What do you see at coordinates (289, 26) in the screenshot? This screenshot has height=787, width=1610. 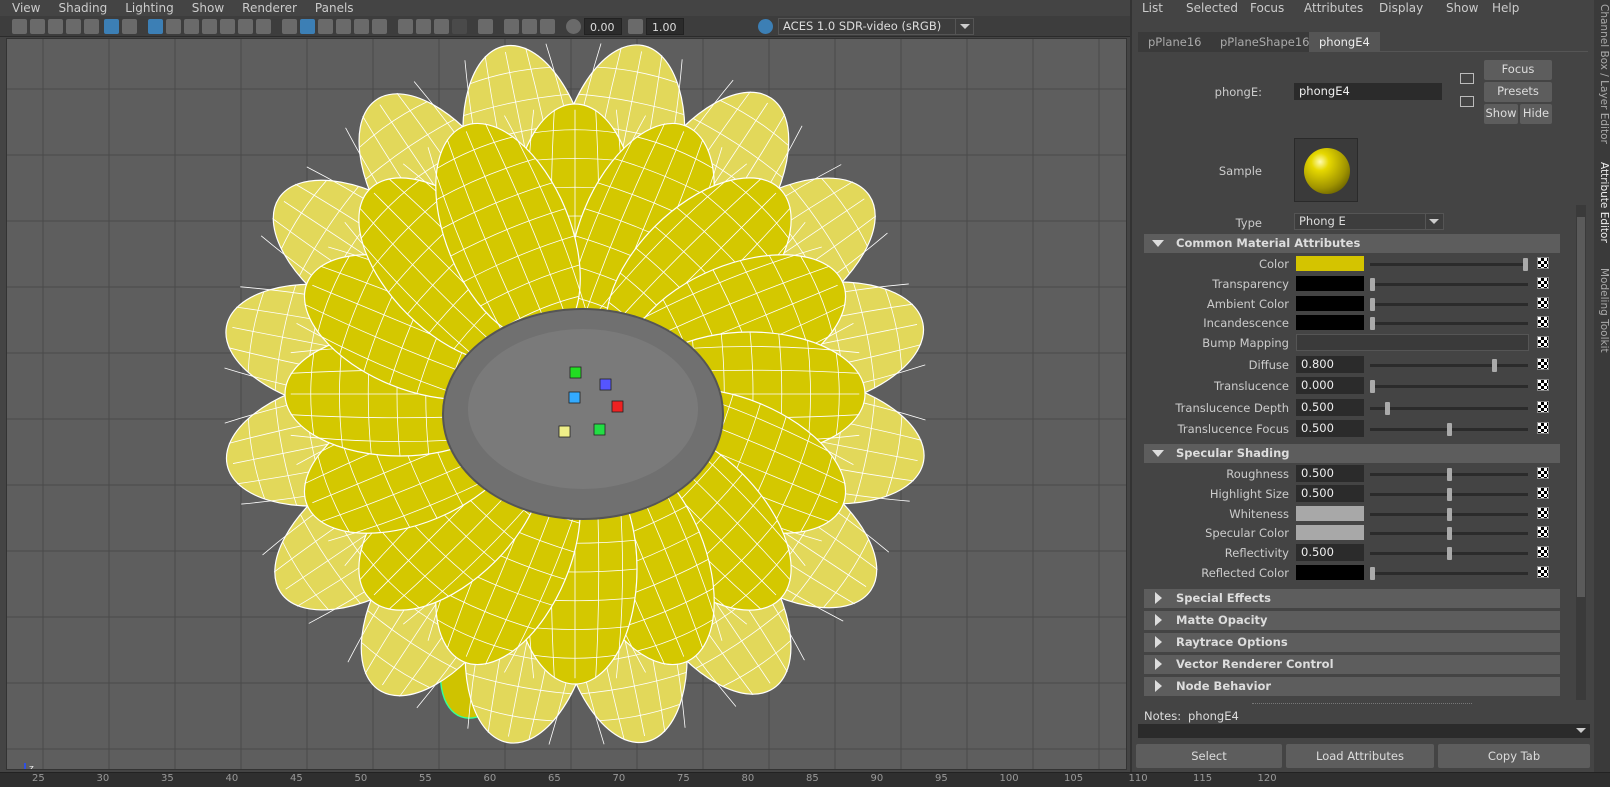 I see `wireframe-icon` at bounding box center [289, 26].